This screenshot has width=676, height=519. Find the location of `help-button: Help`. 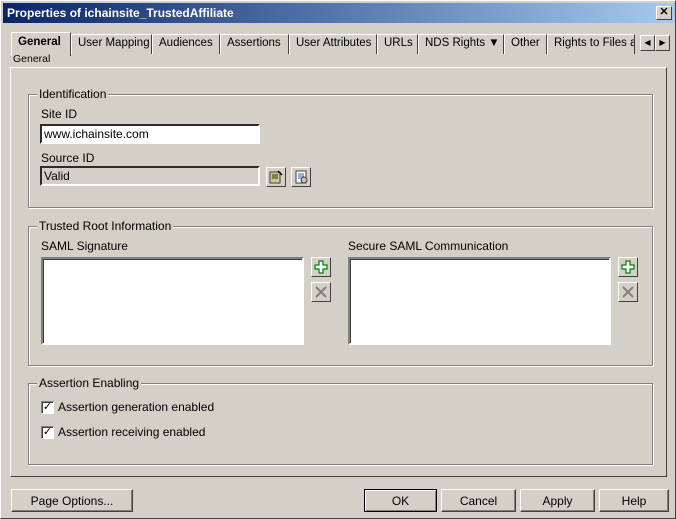

help-button: Help is located at coordinates (634, 500).